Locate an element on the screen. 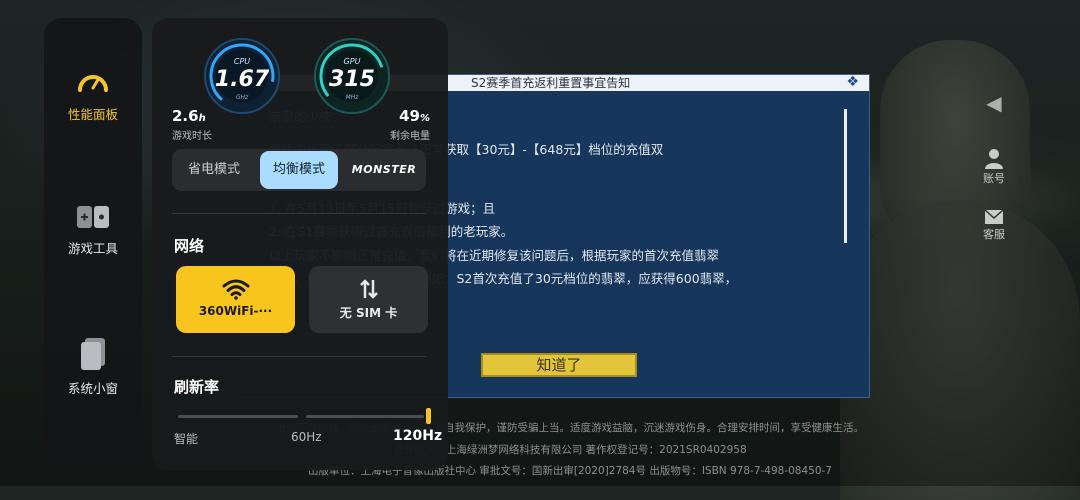 The image size is (1080, 500). speaker-icon: ◀ is located at coordinates (994, 103).